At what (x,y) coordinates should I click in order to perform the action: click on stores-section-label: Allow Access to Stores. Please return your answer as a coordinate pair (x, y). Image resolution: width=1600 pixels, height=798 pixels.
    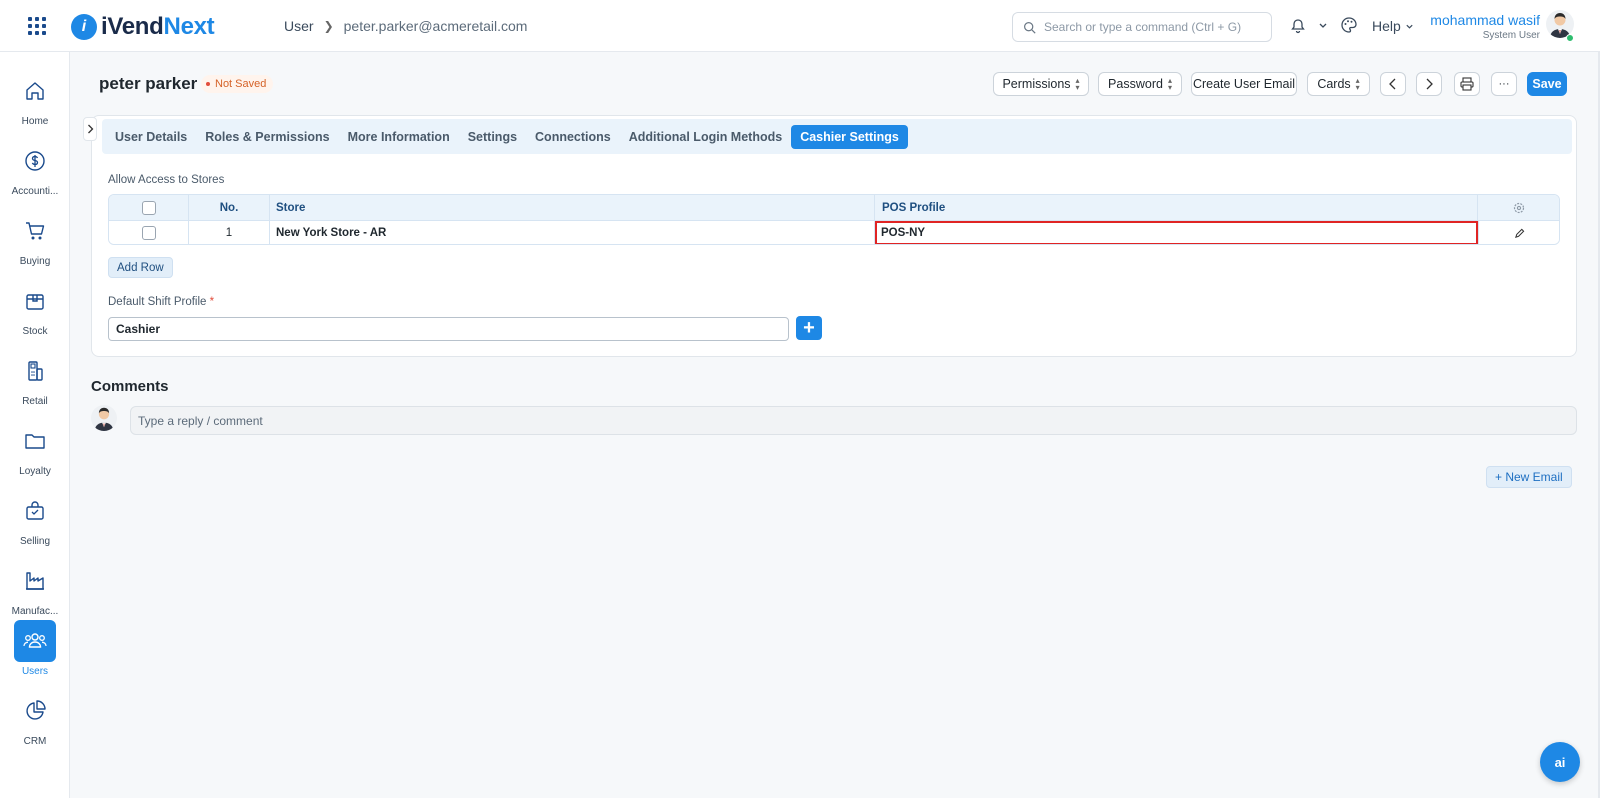
    Looking at the image, I should click on (166, 180).